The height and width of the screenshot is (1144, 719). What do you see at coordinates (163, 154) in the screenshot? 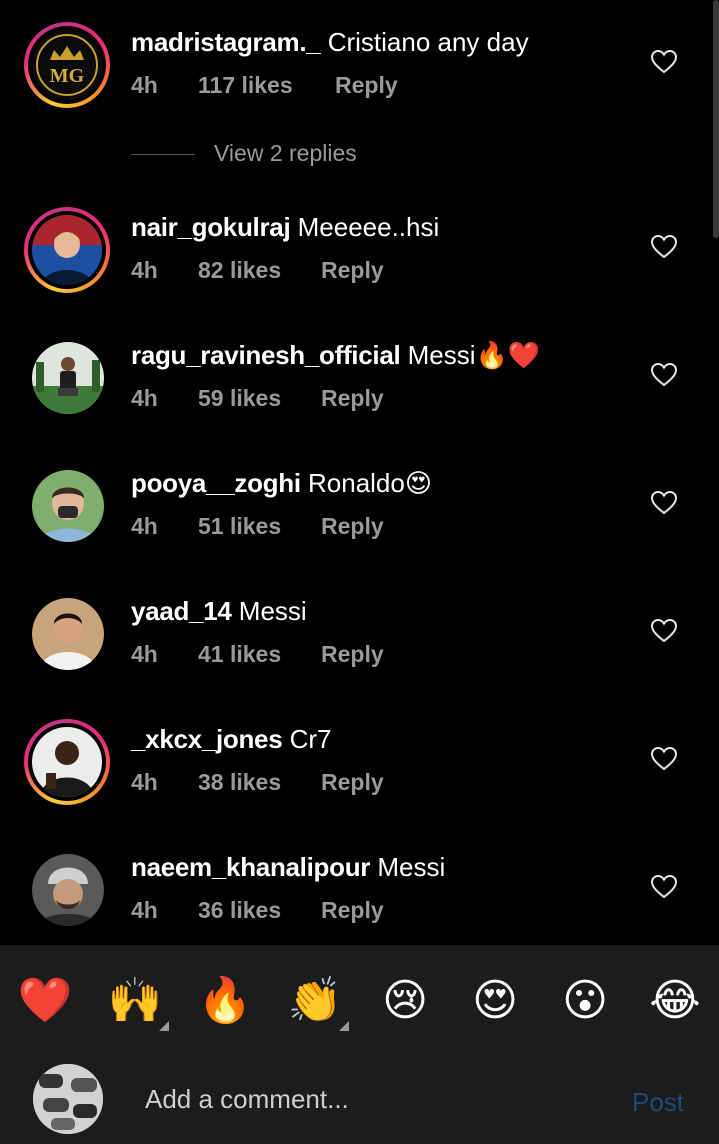
I see `reply-divider` at bounding box center [163, 154].